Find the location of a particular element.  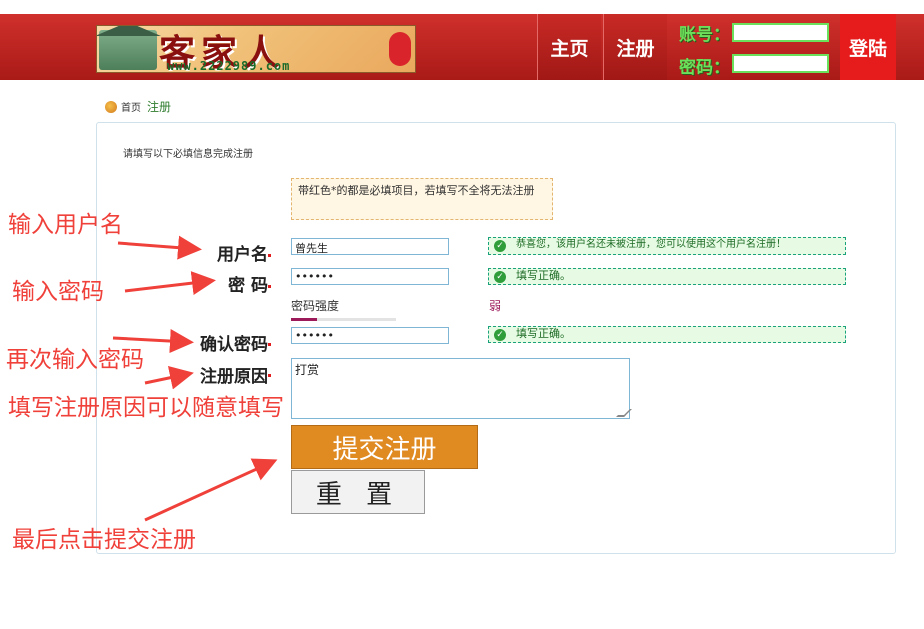

login-password-label: 密码： is located at coordinates (704, 68).